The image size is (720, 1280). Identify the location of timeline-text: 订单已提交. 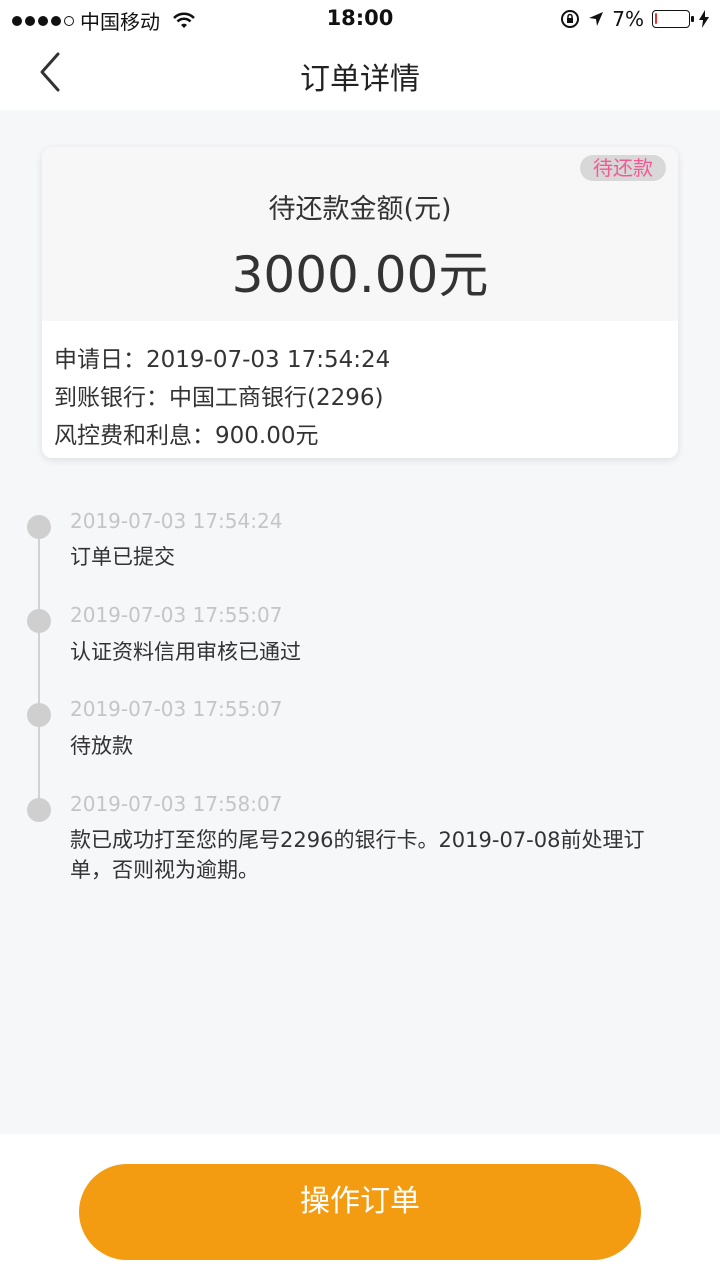
(122, 557).